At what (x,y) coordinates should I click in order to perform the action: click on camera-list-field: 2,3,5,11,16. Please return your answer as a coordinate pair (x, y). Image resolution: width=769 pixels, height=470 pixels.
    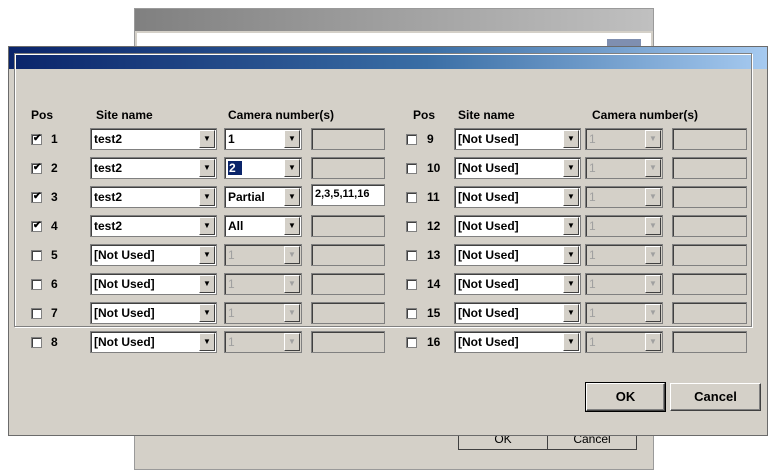
    Looking at the image, I should click on (348, 195).